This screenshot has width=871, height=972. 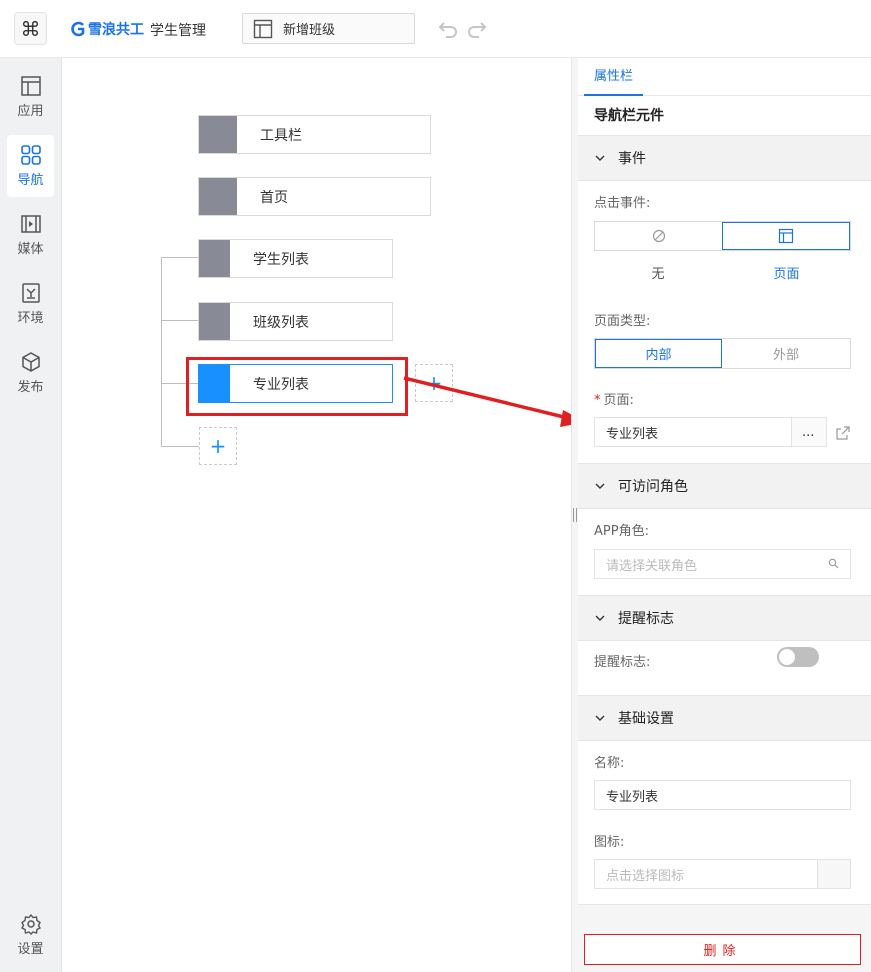 What do you see at coordinates (281, 259) in the screenshot?
I see `node-label: 学生列表` at bounding box center [281, 259].